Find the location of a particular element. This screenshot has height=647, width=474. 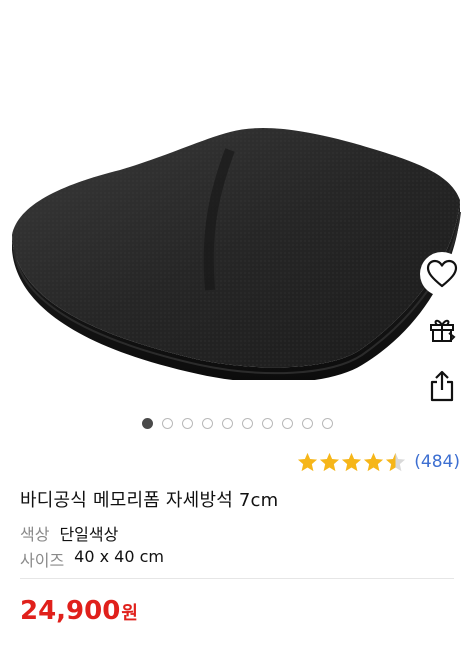

rating-summary: (484) is located at coordinates (378, 462).